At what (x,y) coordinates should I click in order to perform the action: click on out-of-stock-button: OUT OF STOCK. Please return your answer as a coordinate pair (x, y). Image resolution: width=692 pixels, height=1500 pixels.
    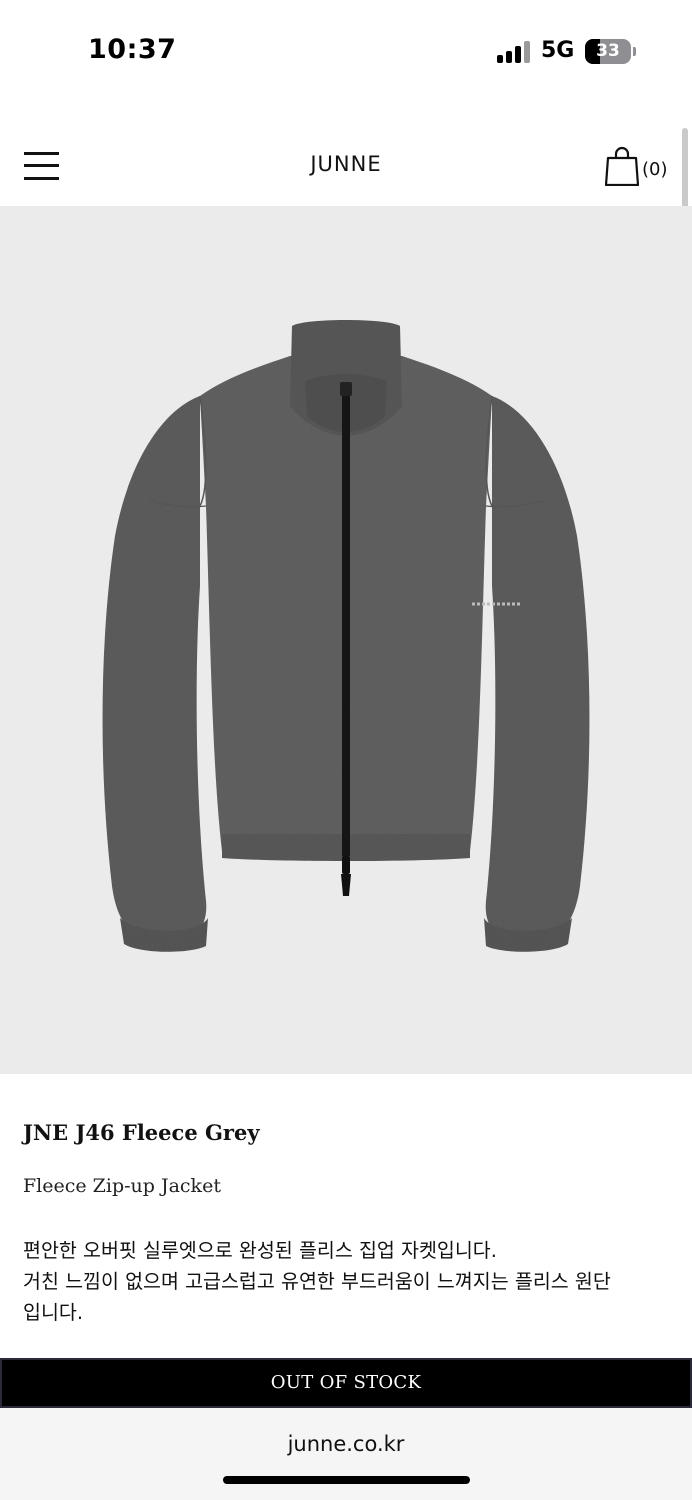
    Looking at the image, I should click on (346, 1383).